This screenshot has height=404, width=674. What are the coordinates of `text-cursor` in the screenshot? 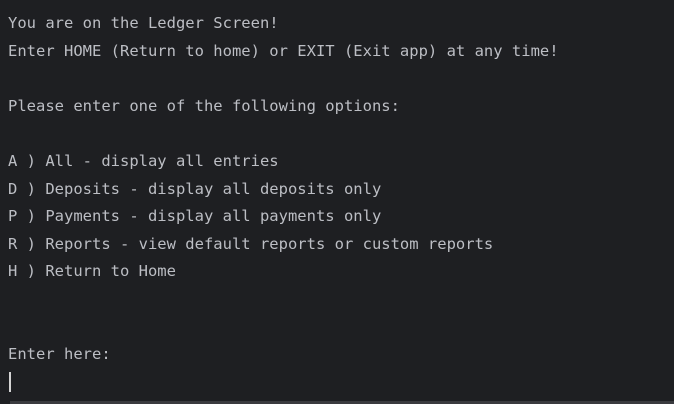 It's located at (10, 382).